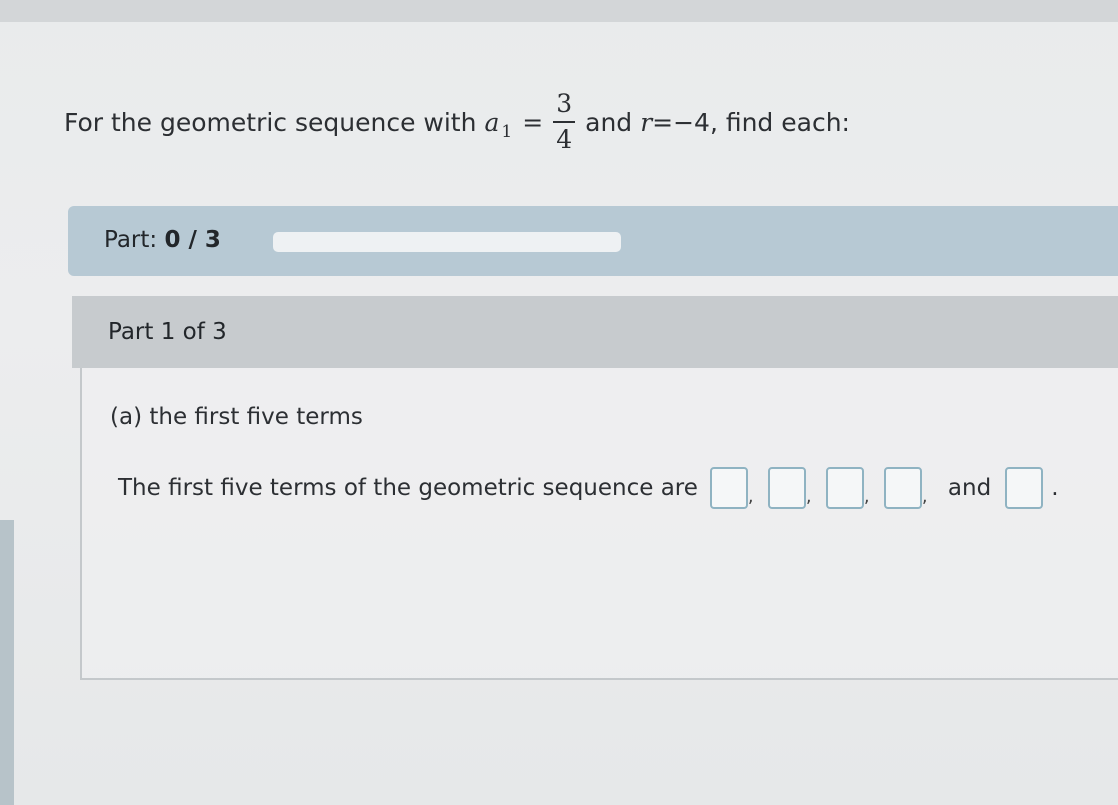 Image resolution: width=1118 pixels, height=805 pixels. I want to click on question-prefix: For the geometric sequence with, so click(270, 122).